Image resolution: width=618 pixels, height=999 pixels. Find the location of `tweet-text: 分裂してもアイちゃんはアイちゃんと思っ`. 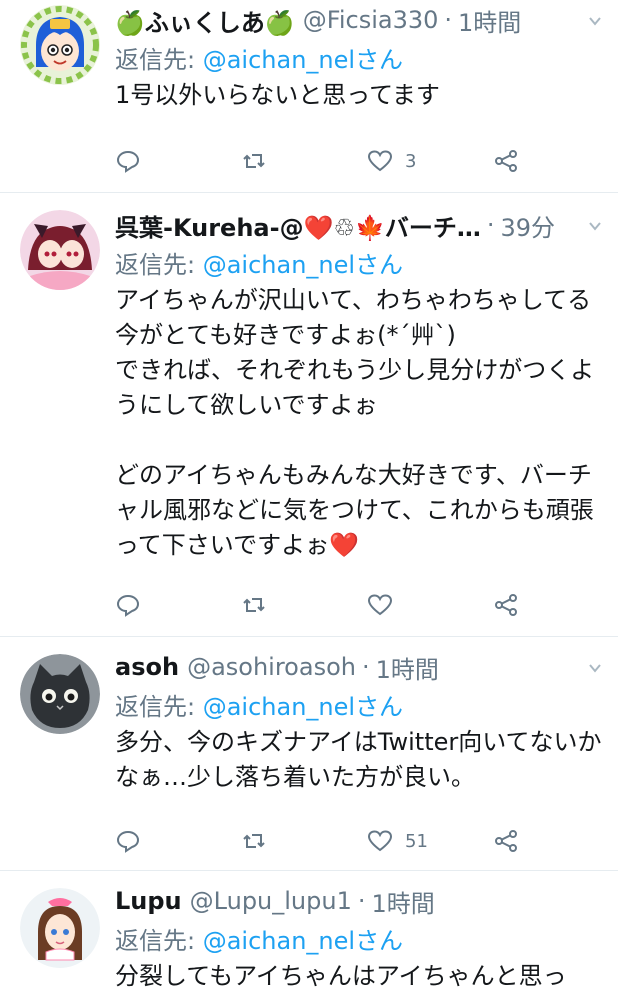

tweet-text: 分裂してもアイちゃんはアイちゃんと思っ is located at coordinates (341, 976).